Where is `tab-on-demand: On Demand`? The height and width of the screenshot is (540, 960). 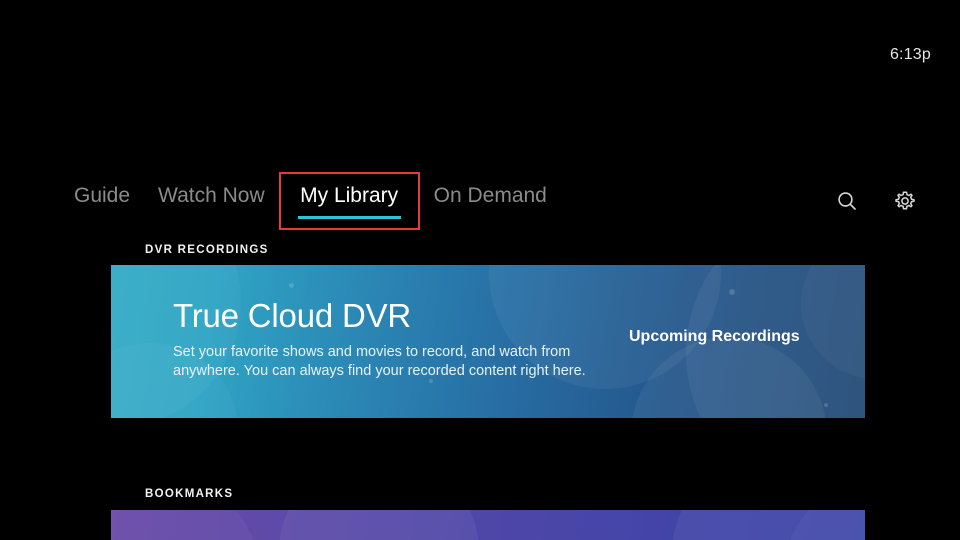 tab-on-demand: On Demand is located at coordinates (490, 190).